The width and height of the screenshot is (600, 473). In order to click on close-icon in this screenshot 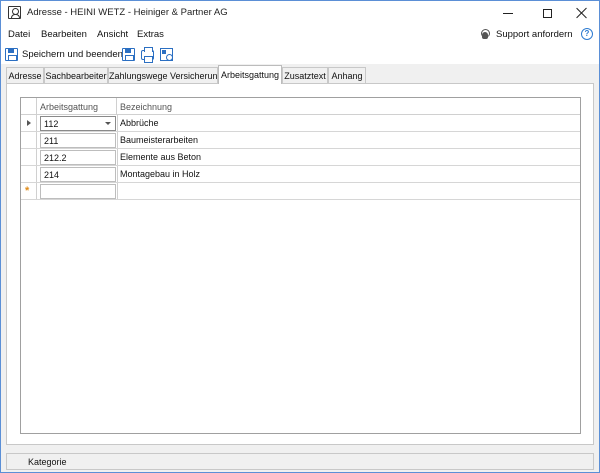, I will do `click(582, 13)`.